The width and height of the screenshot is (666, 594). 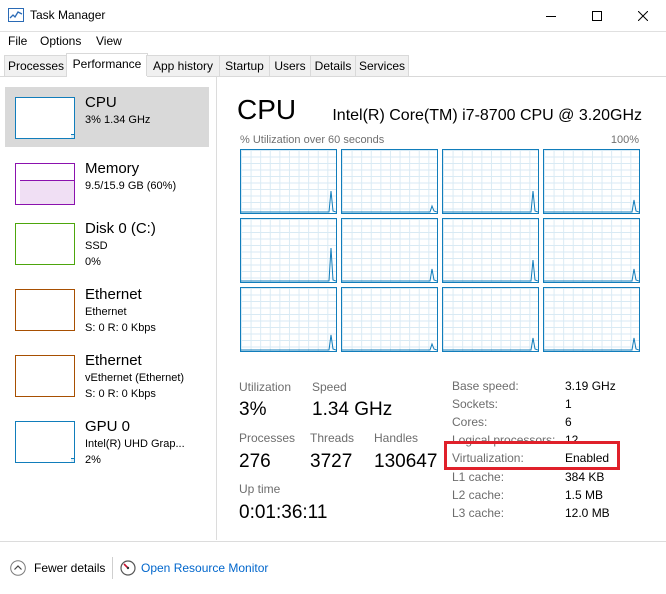 What do you see at coordinates (331, 461) in the screenshot?
I see `threads-value: 3727` at bounding box center [331, 461].